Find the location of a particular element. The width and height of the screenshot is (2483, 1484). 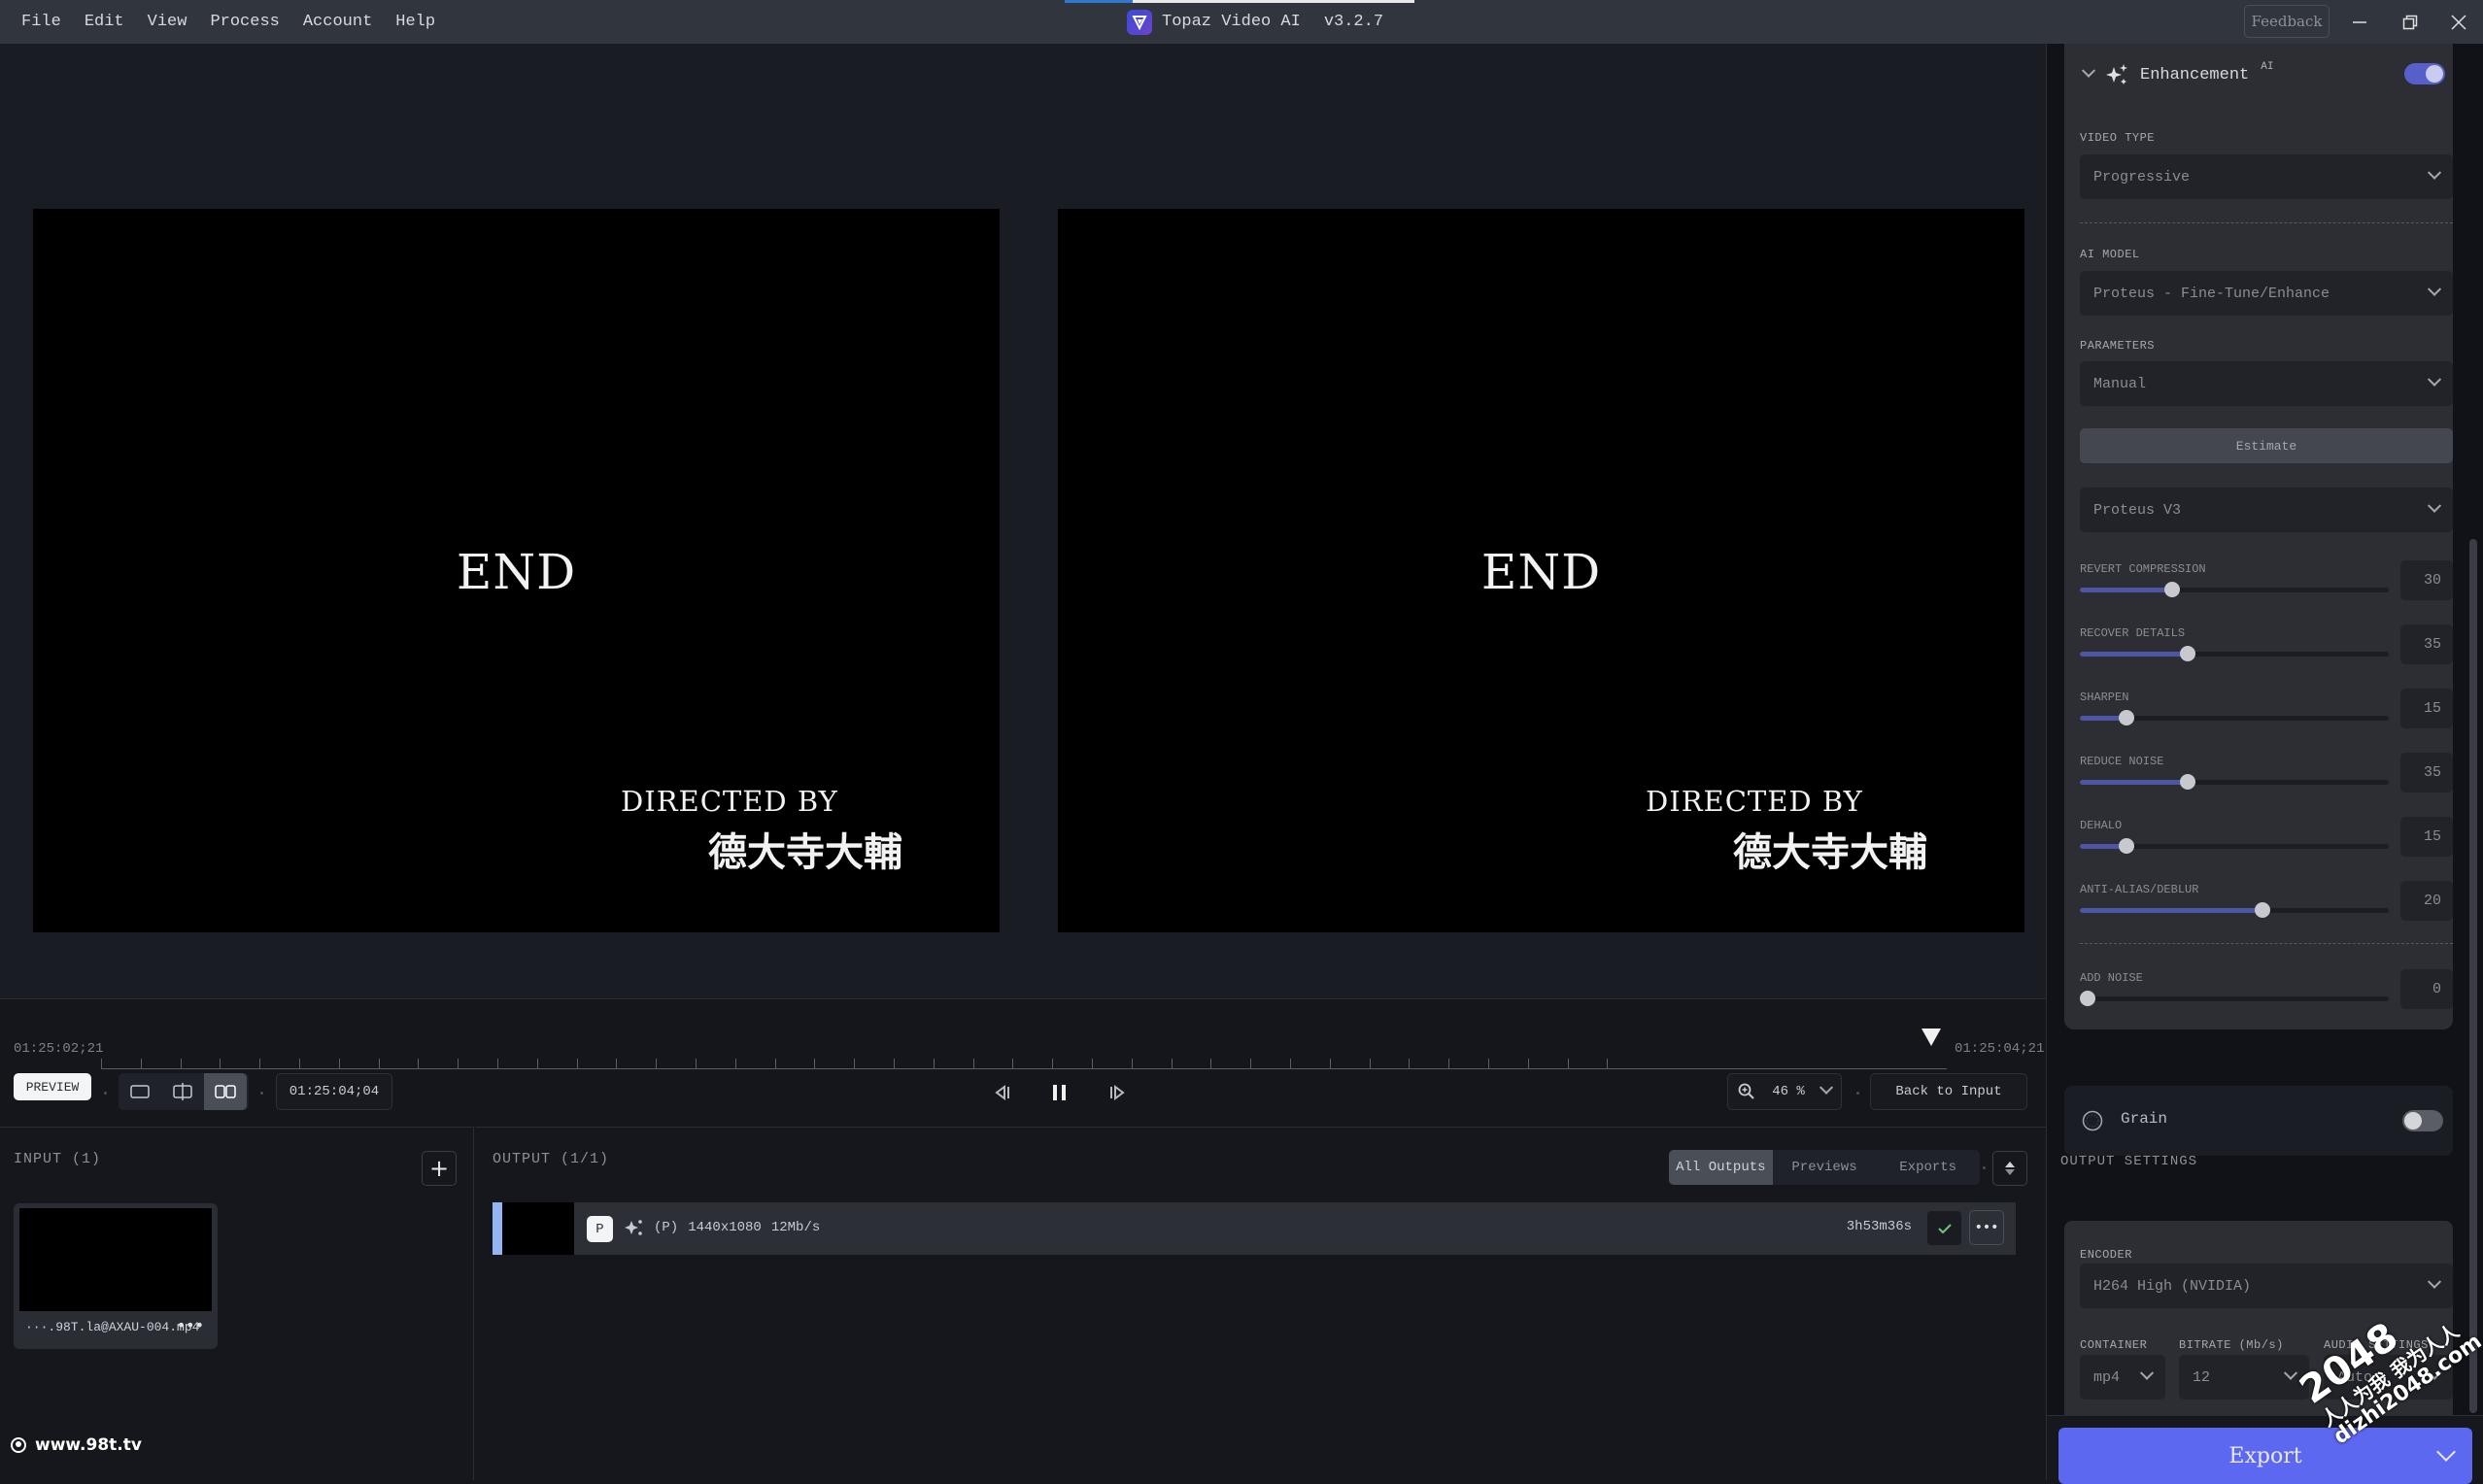

separator-dot is located at coordinates (1984, 1167).